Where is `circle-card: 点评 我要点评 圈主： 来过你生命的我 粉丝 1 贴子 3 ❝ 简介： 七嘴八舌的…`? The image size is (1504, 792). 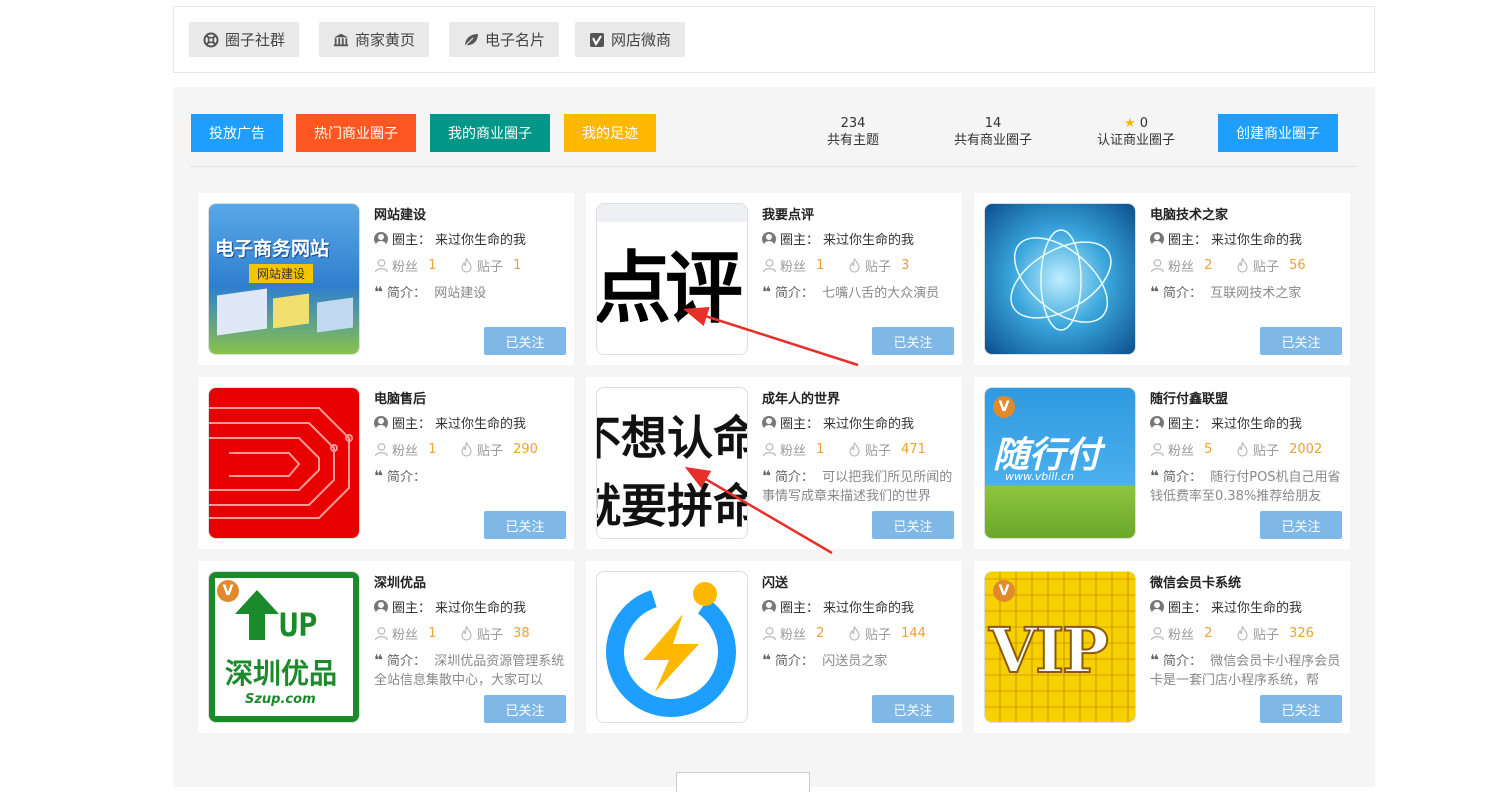
circle-card: 点评 我要点评 圈主： 来过你生命的我 粉丝 1 贴子 3 ❝ 简介： 七嘴八舌的… is located at coordinates (774, 279).